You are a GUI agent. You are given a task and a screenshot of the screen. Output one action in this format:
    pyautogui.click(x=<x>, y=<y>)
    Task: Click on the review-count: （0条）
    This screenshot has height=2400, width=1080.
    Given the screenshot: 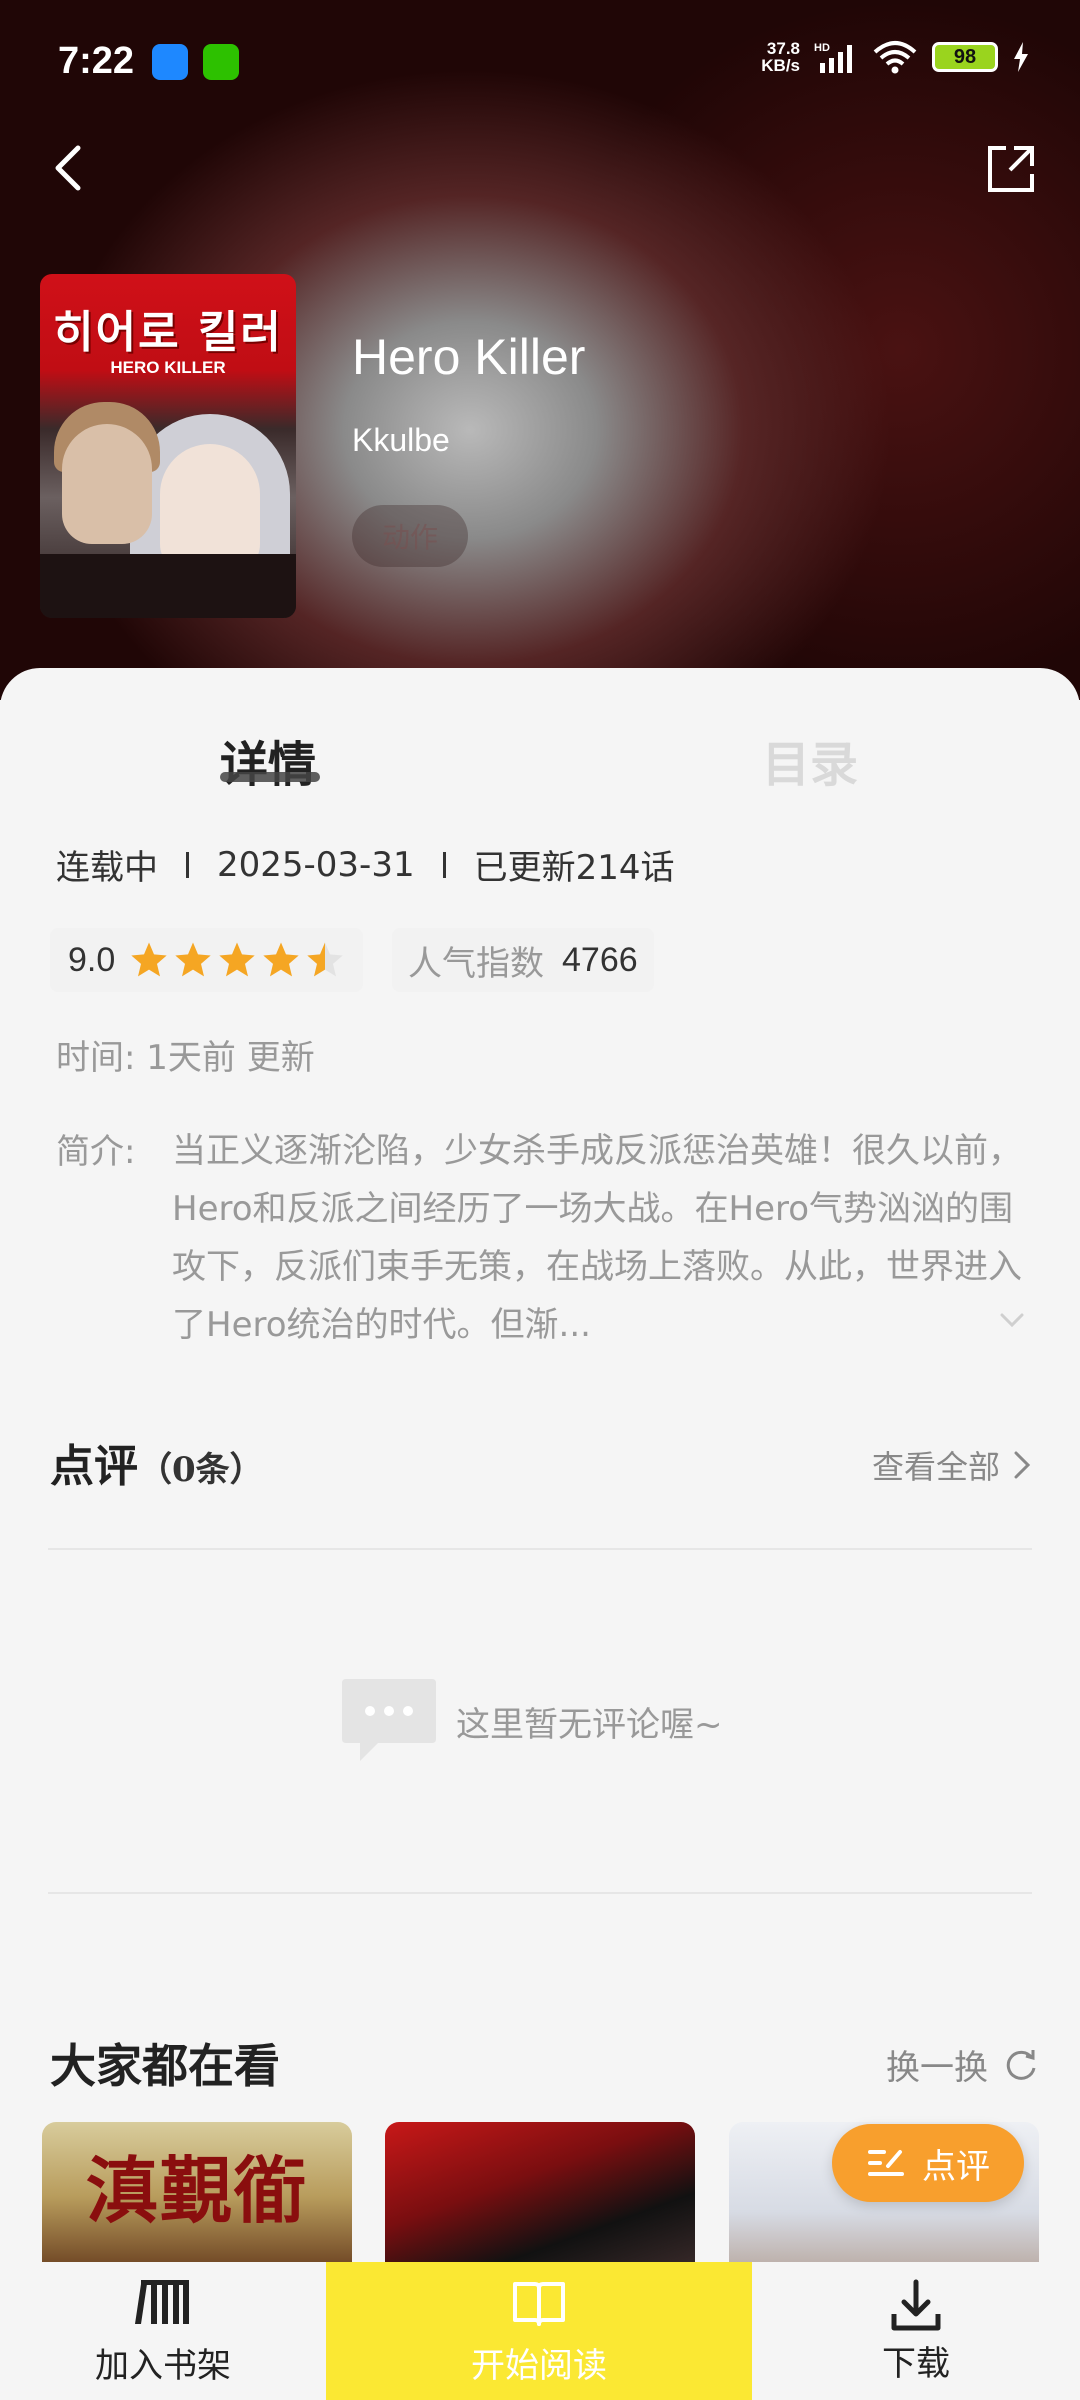 What is the action you would take?
    pyautogui.click(x=201, y=1470)
    